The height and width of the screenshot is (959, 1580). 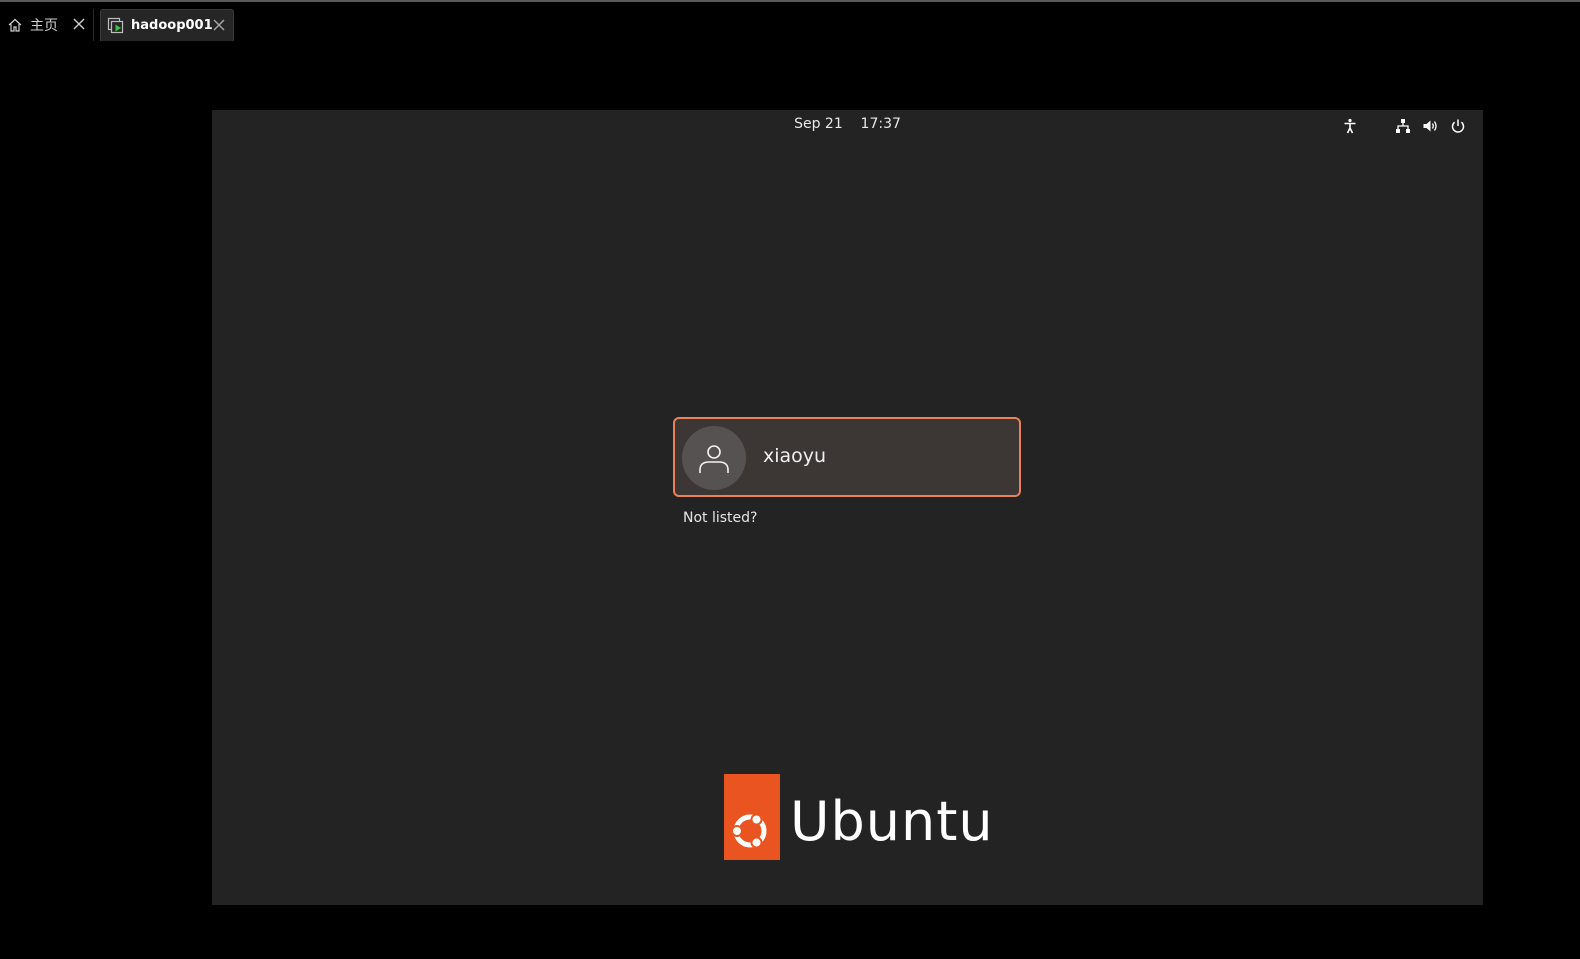 What do you see at coordinates (1430, 126) in the screenshot?
I see `volume-icon` at bounding box center [1430, 126].